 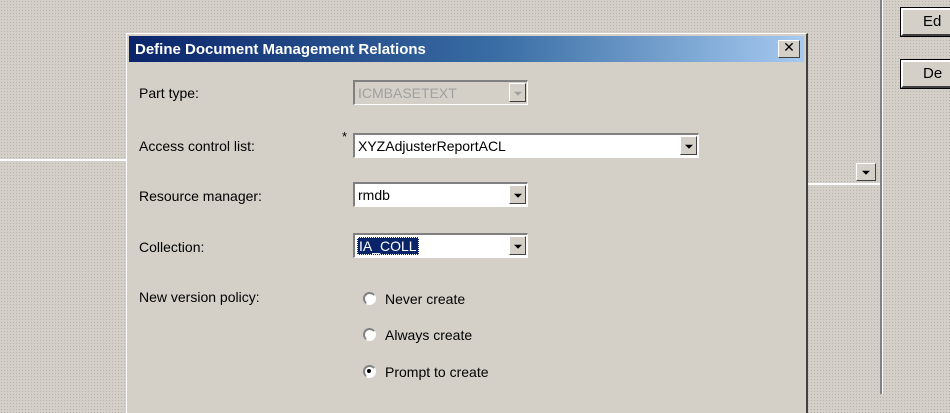 I want to click on collection-value: IA_COLL, so click(x=388, y=246).